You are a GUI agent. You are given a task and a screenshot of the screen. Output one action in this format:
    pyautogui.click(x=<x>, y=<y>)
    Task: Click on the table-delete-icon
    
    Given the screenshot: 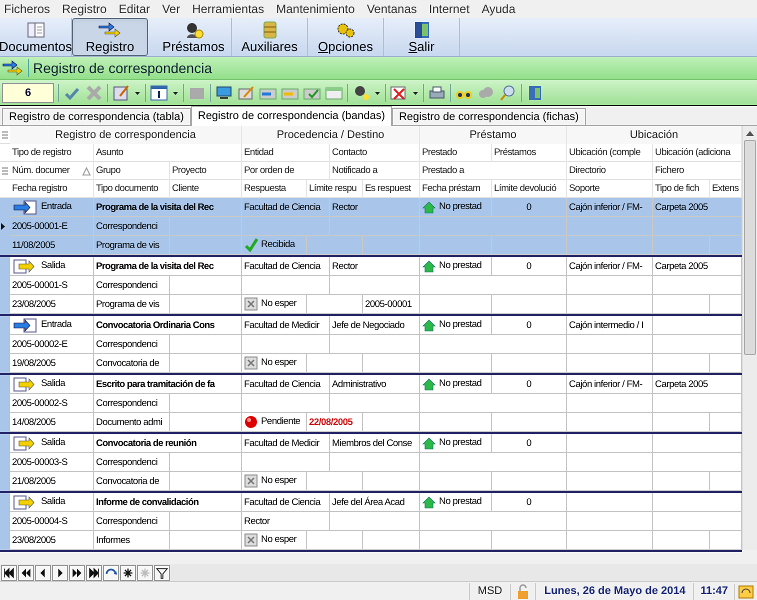 What is the action you would take?
    pyautogui.click(x=399, y=93)
    